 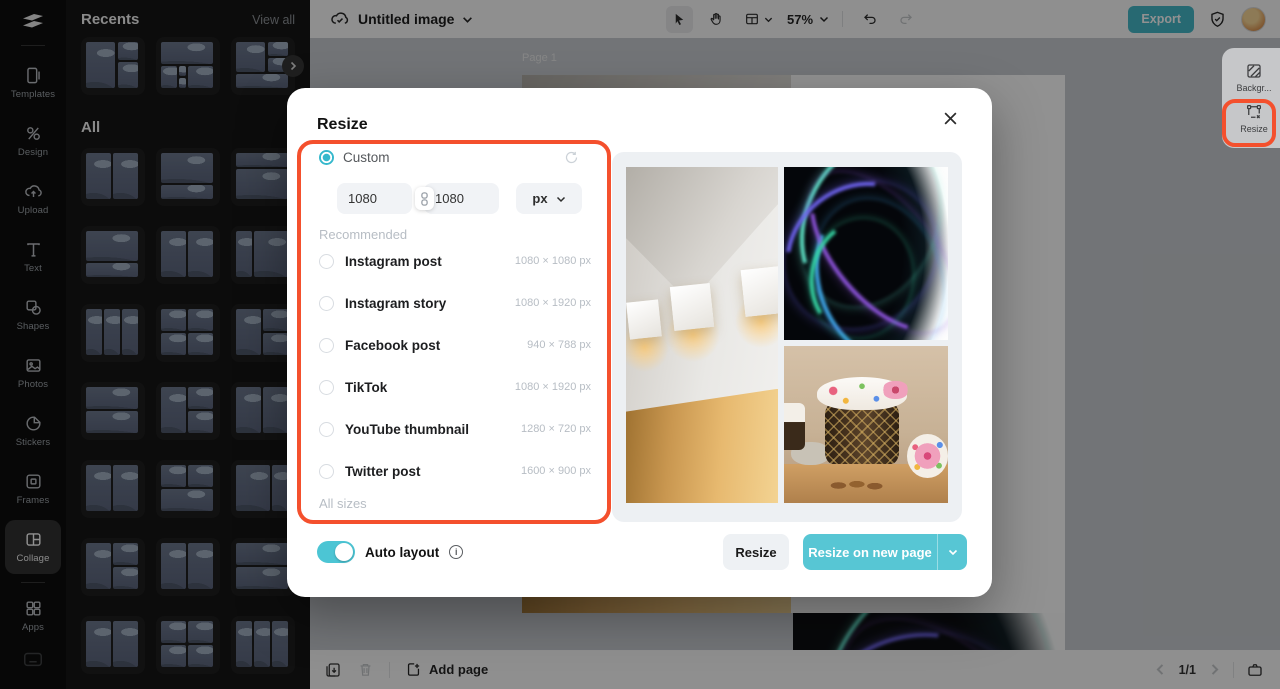 What do you see at coordinates (555, 471) in the screenshot?
I see `preset-size: 1600 × 900 px` at bounding box center [555, 471].